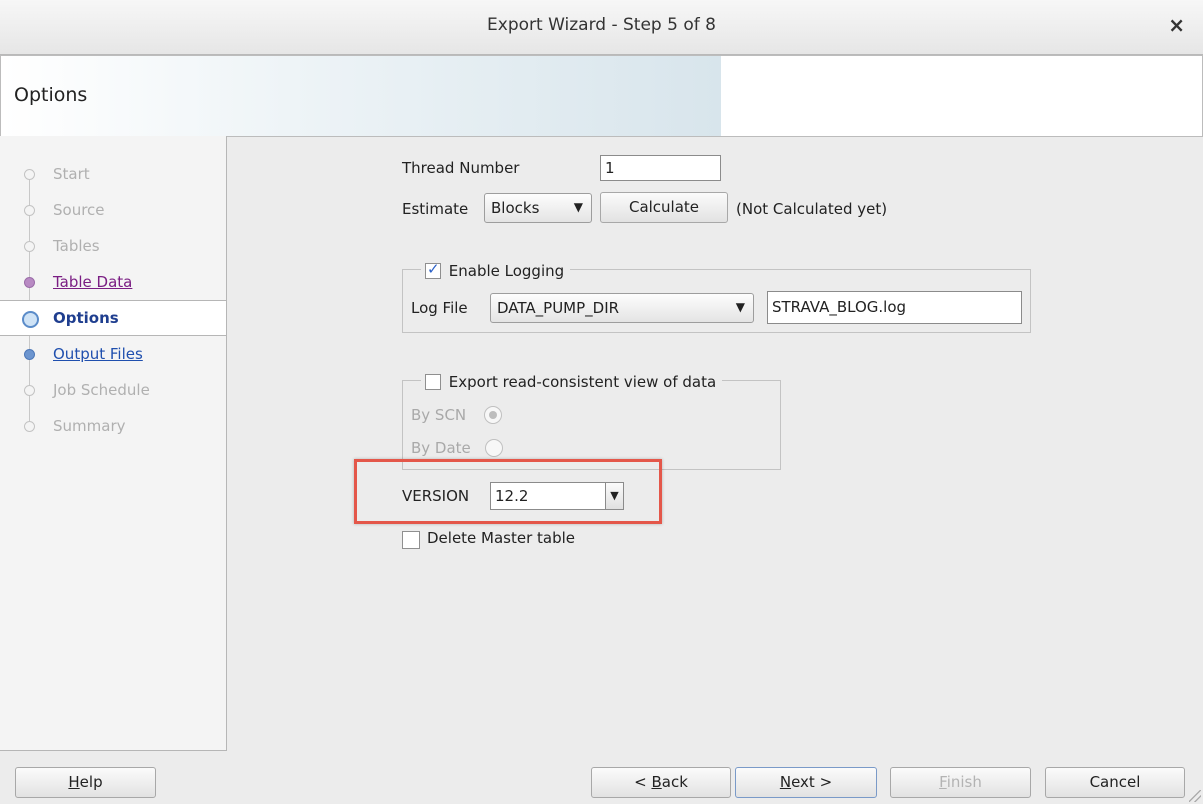 The height and width of the screenshot is (804, 1203). Describe the element at coordinates (894, 307) in the screenshot. I see `log-filename-input: STRAVA_BLOG.log` at that location.